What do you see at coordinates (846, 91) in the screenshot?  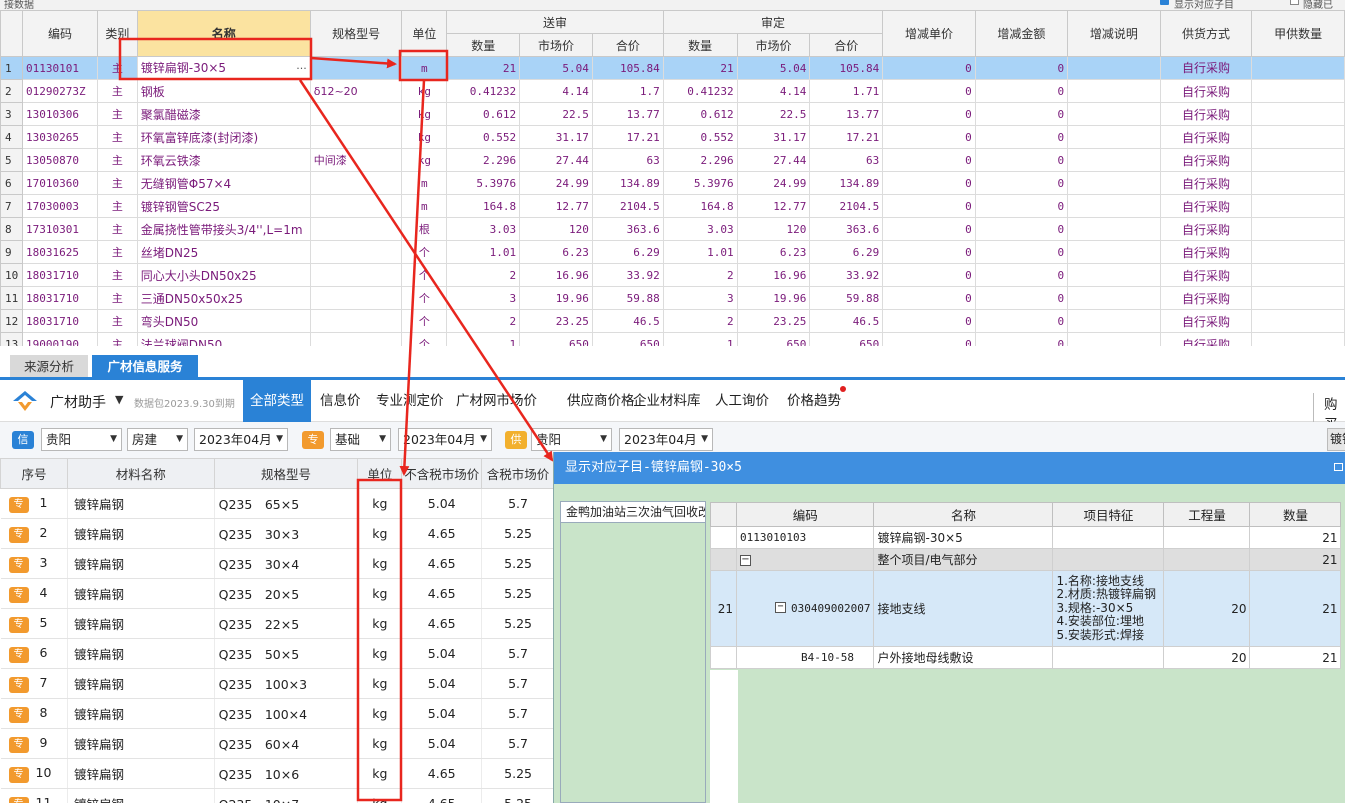 I see `cell-approved-total: 1.71` at bounding box center [846, 91].